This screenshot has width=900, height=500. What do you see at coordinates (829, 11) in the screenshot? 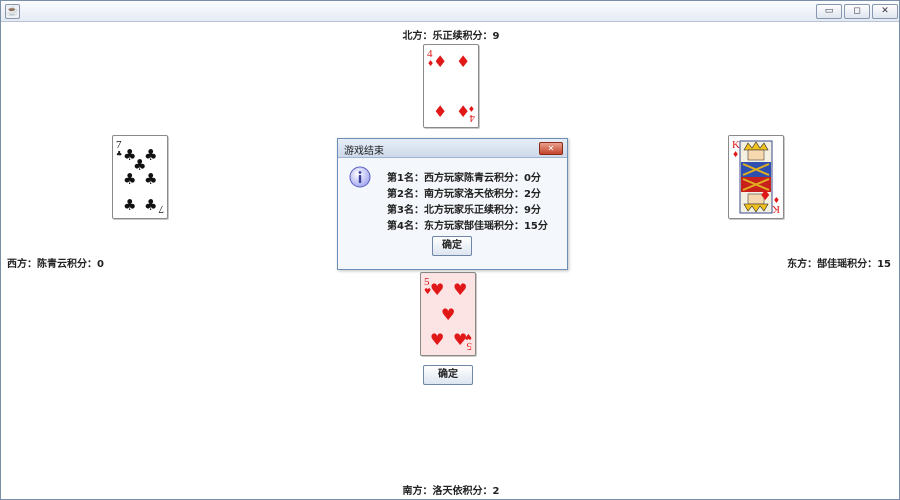
I see `minimize-button: ▭` at bounding box center [829, 11].